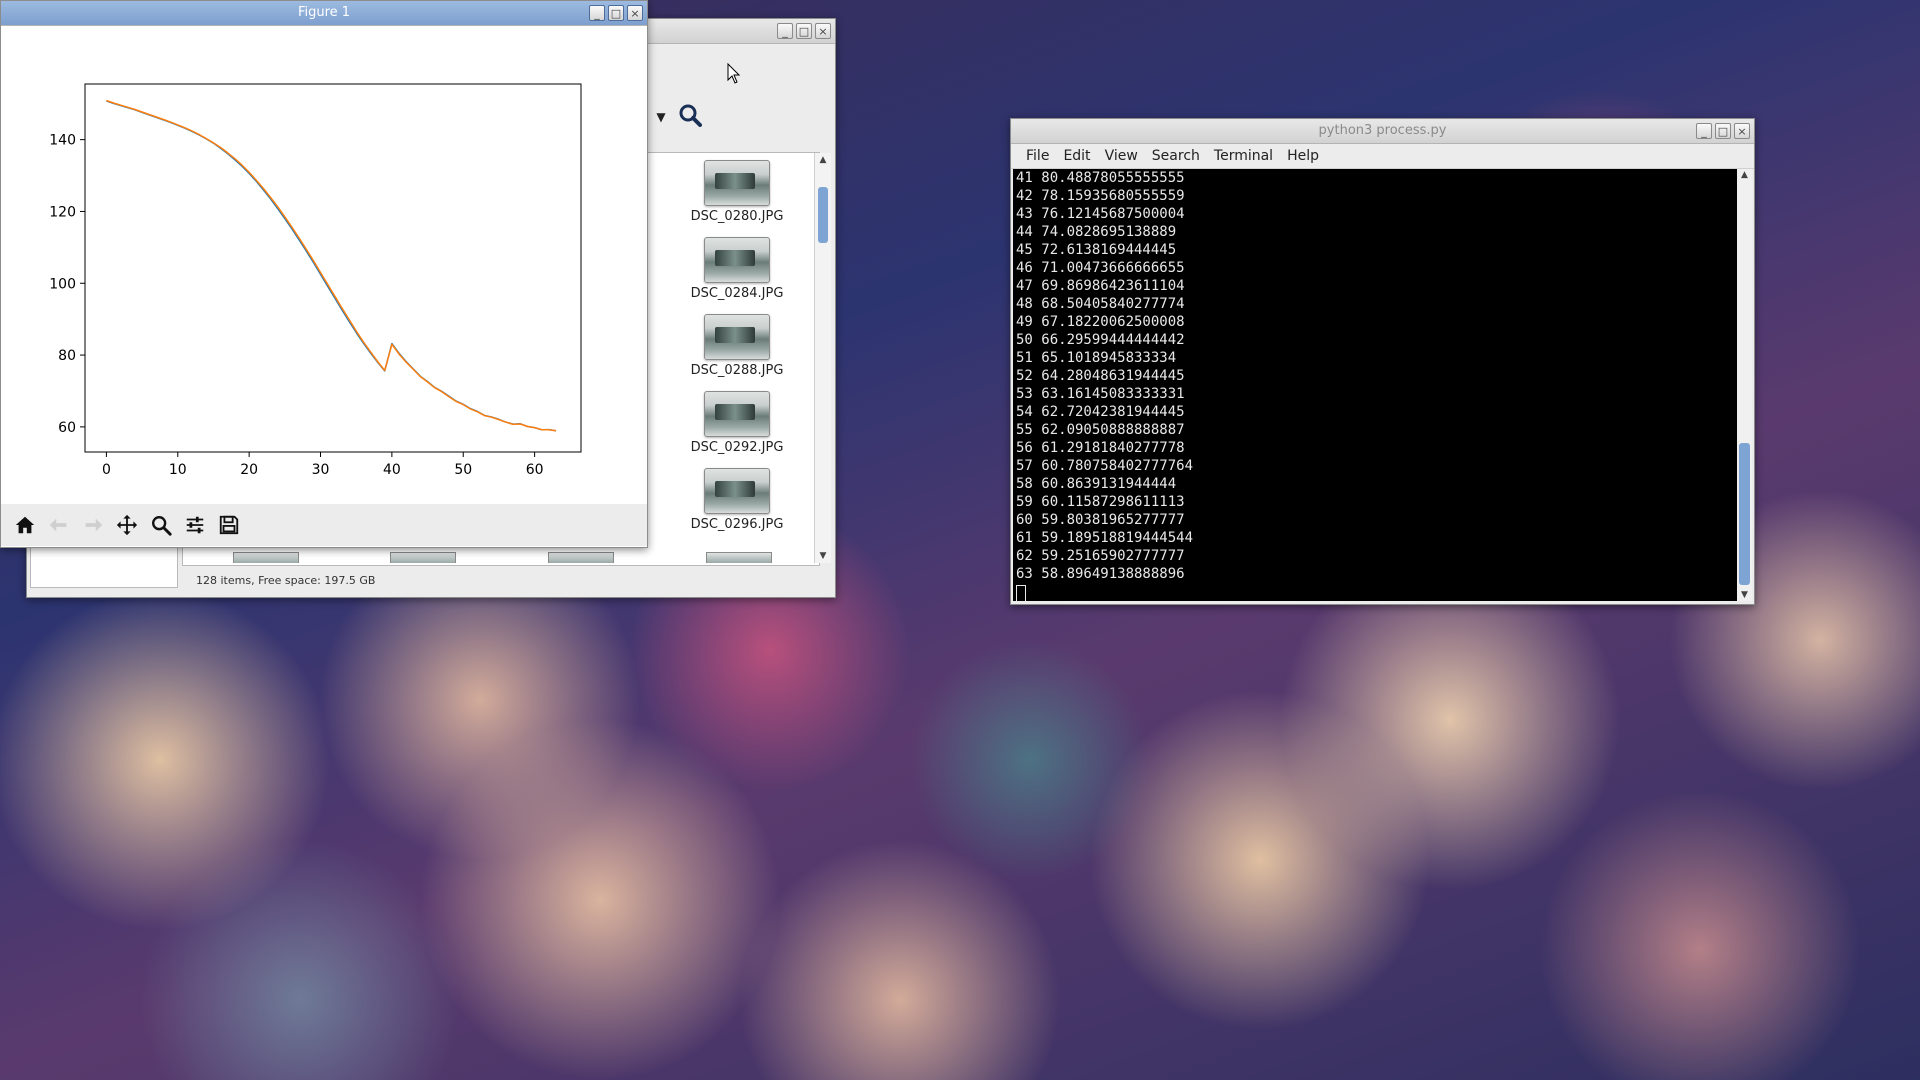 This screenshot has height=1080, width=1920. I want to click on terminal-line: 56 61.29181840277778, so click(1100, 448).